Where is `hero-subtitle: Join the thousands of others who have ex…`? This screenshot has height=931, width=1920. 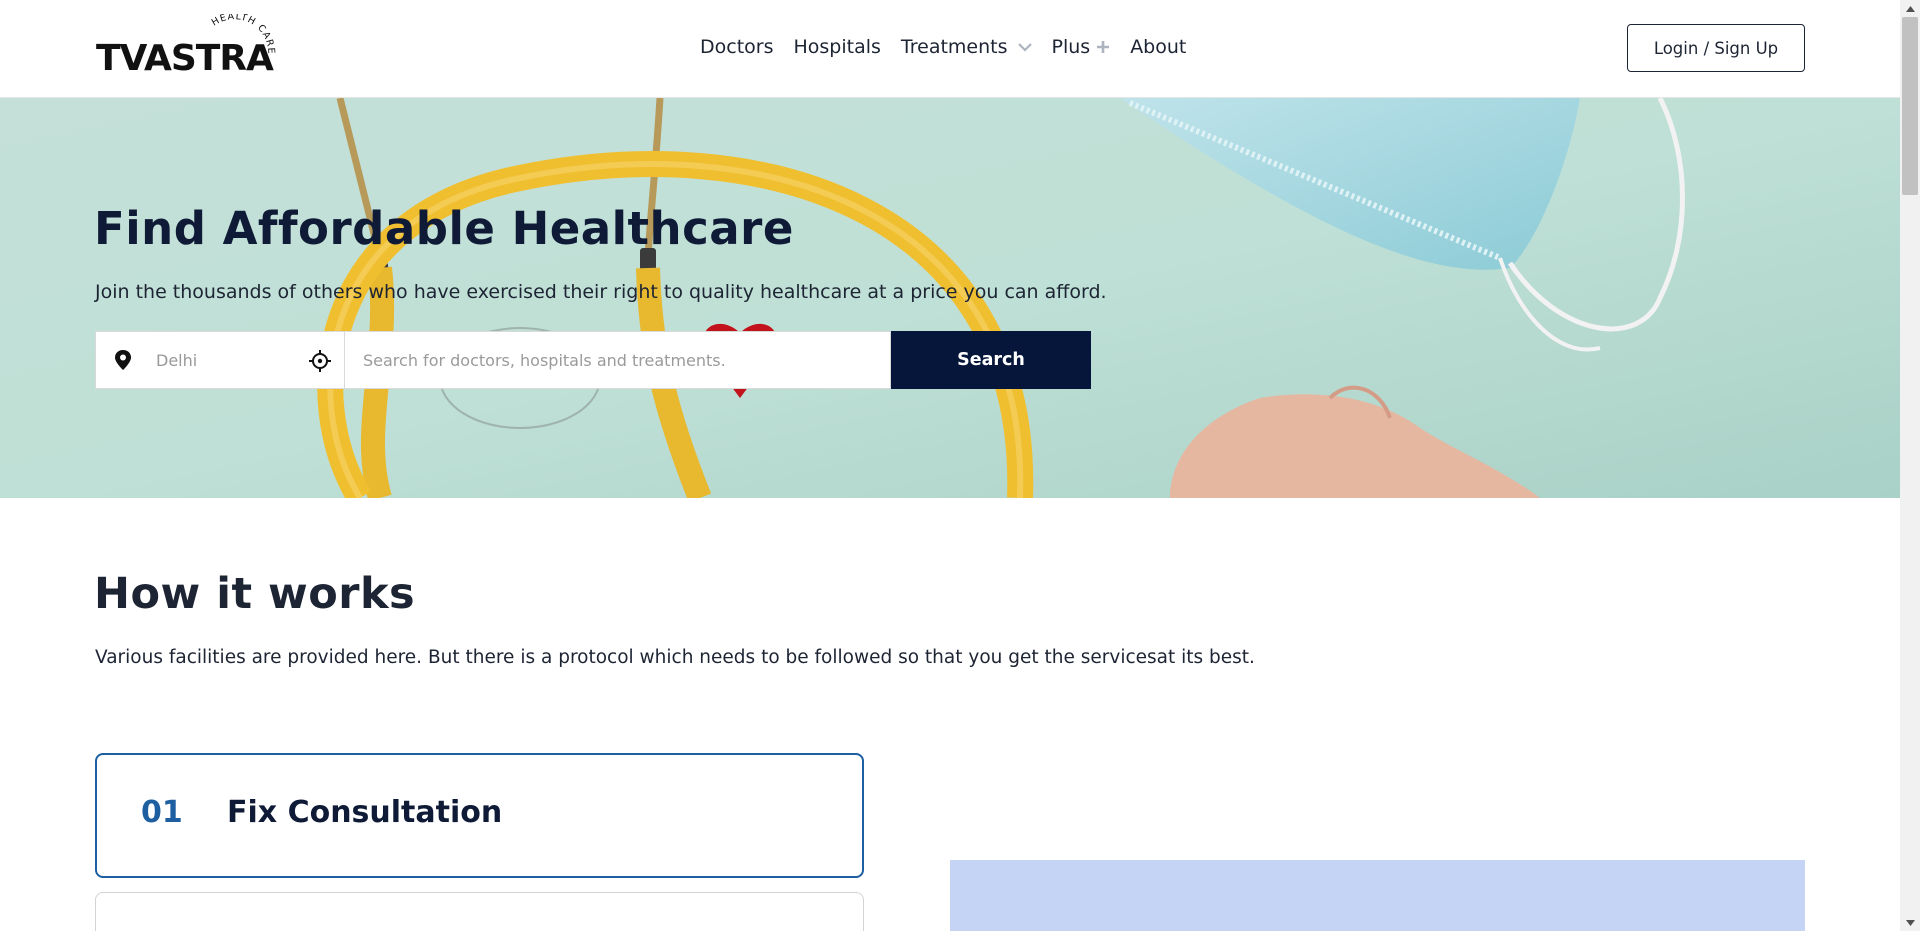 hero-subtitle: Join the thousands of others who have ex… is located at coordinates (601, 292).